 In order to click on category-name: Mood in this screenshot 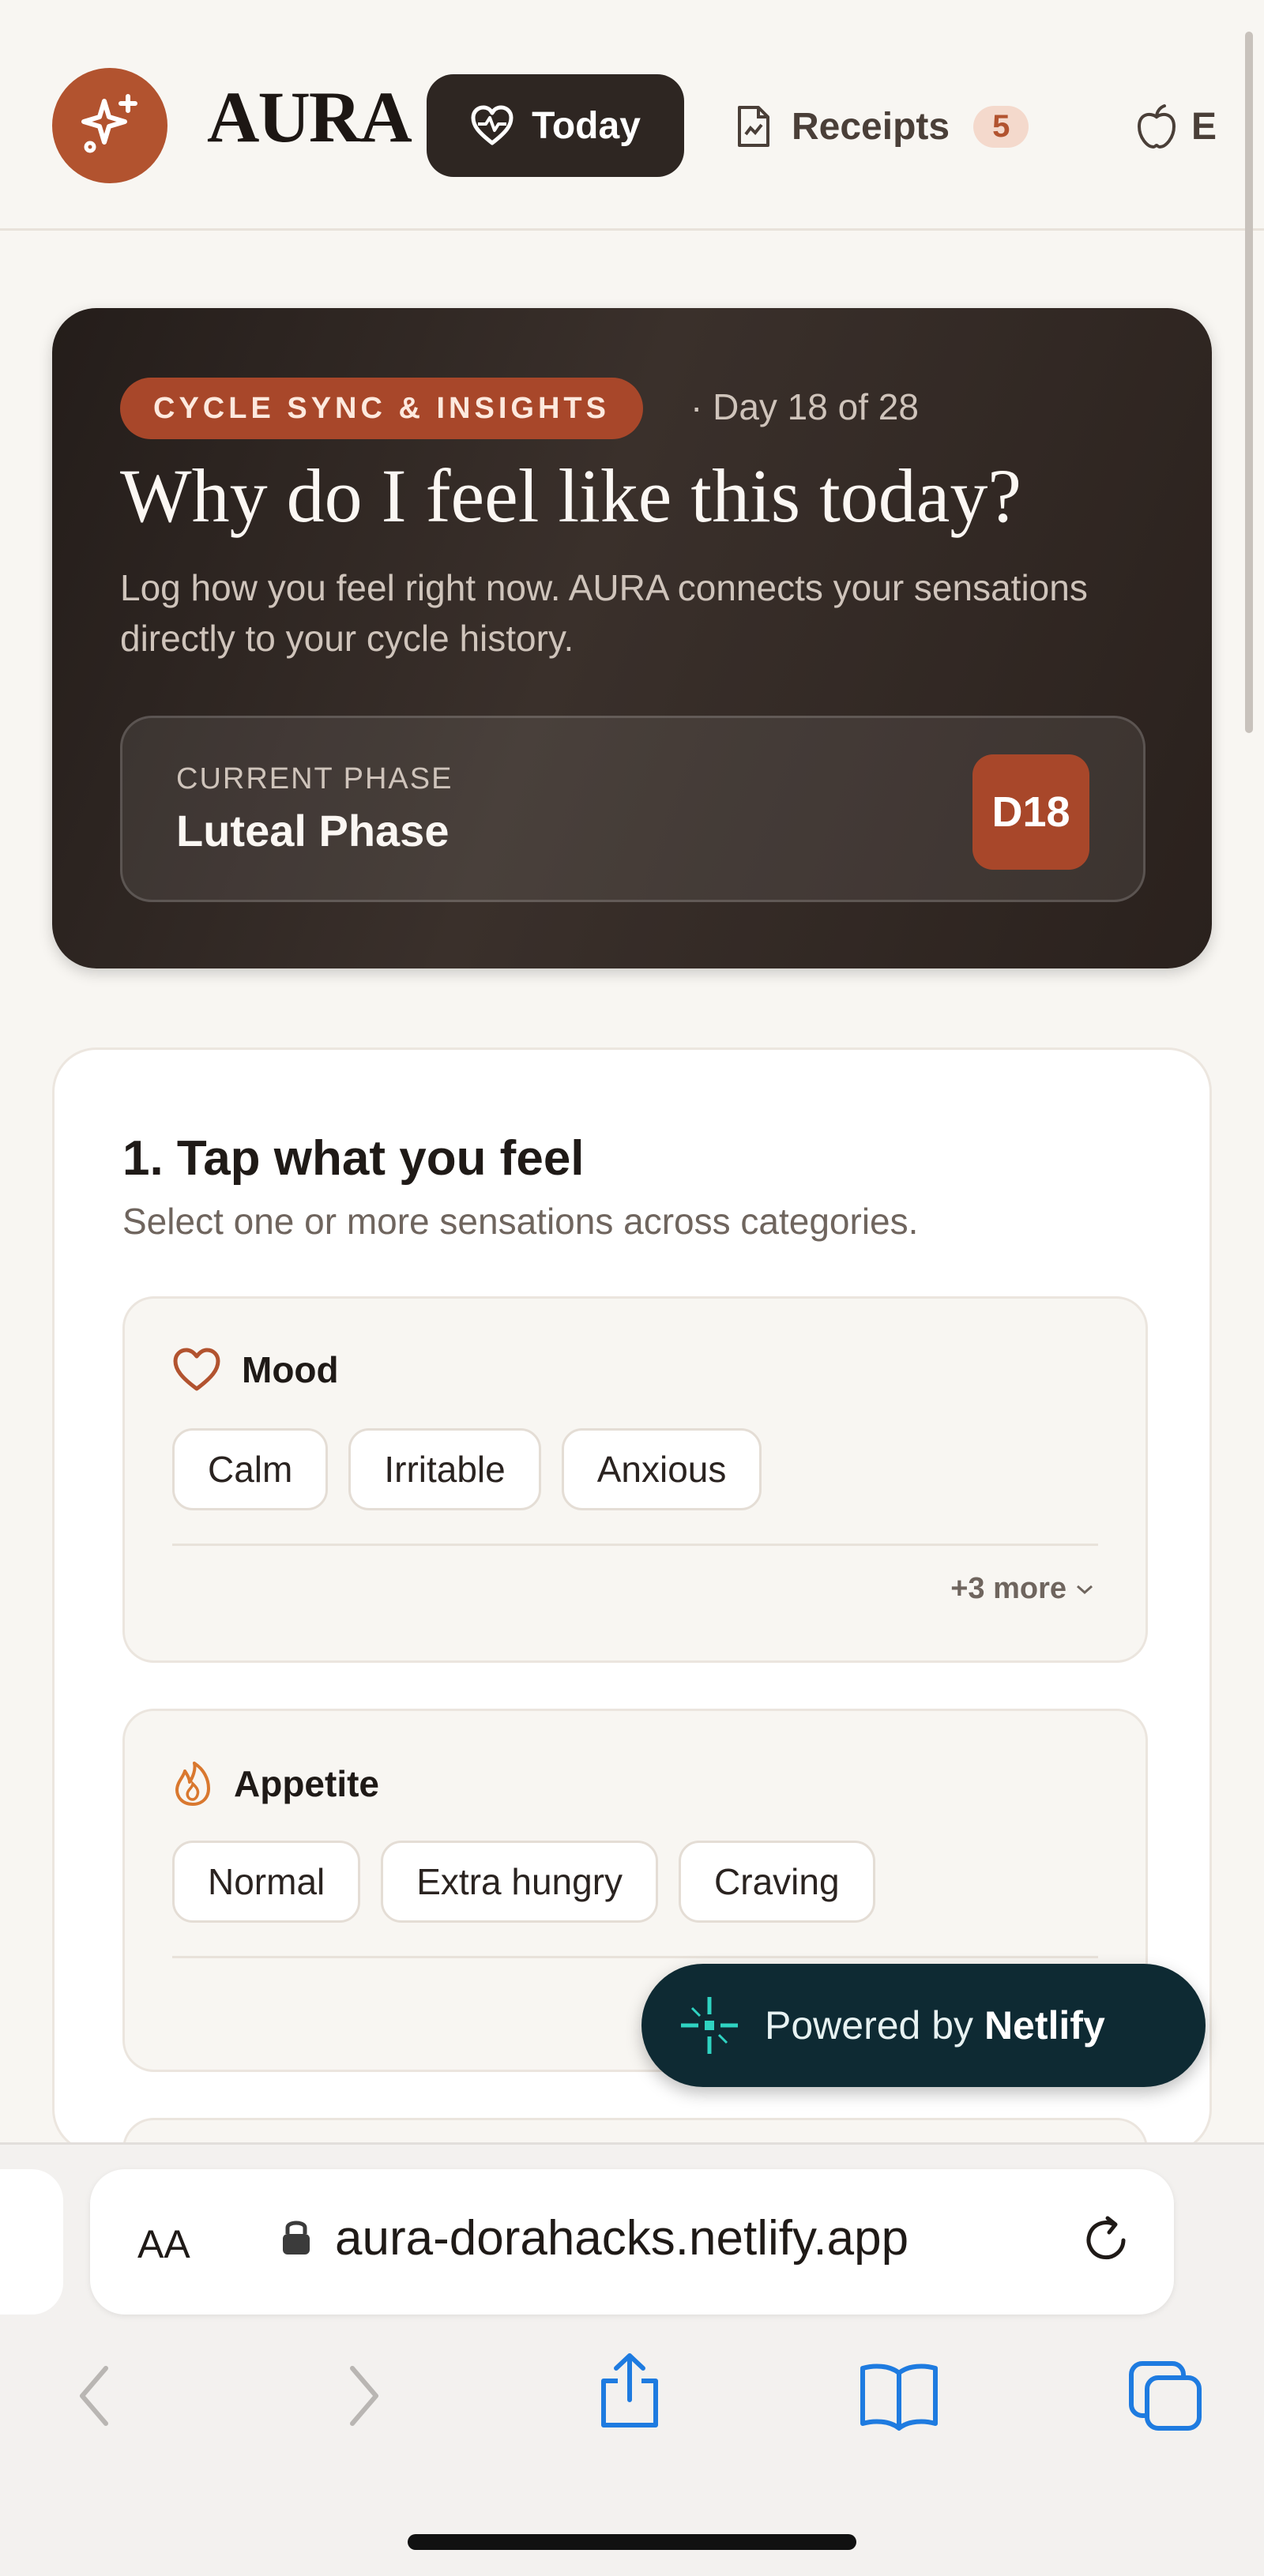, I will do `click(291, 1370)`.